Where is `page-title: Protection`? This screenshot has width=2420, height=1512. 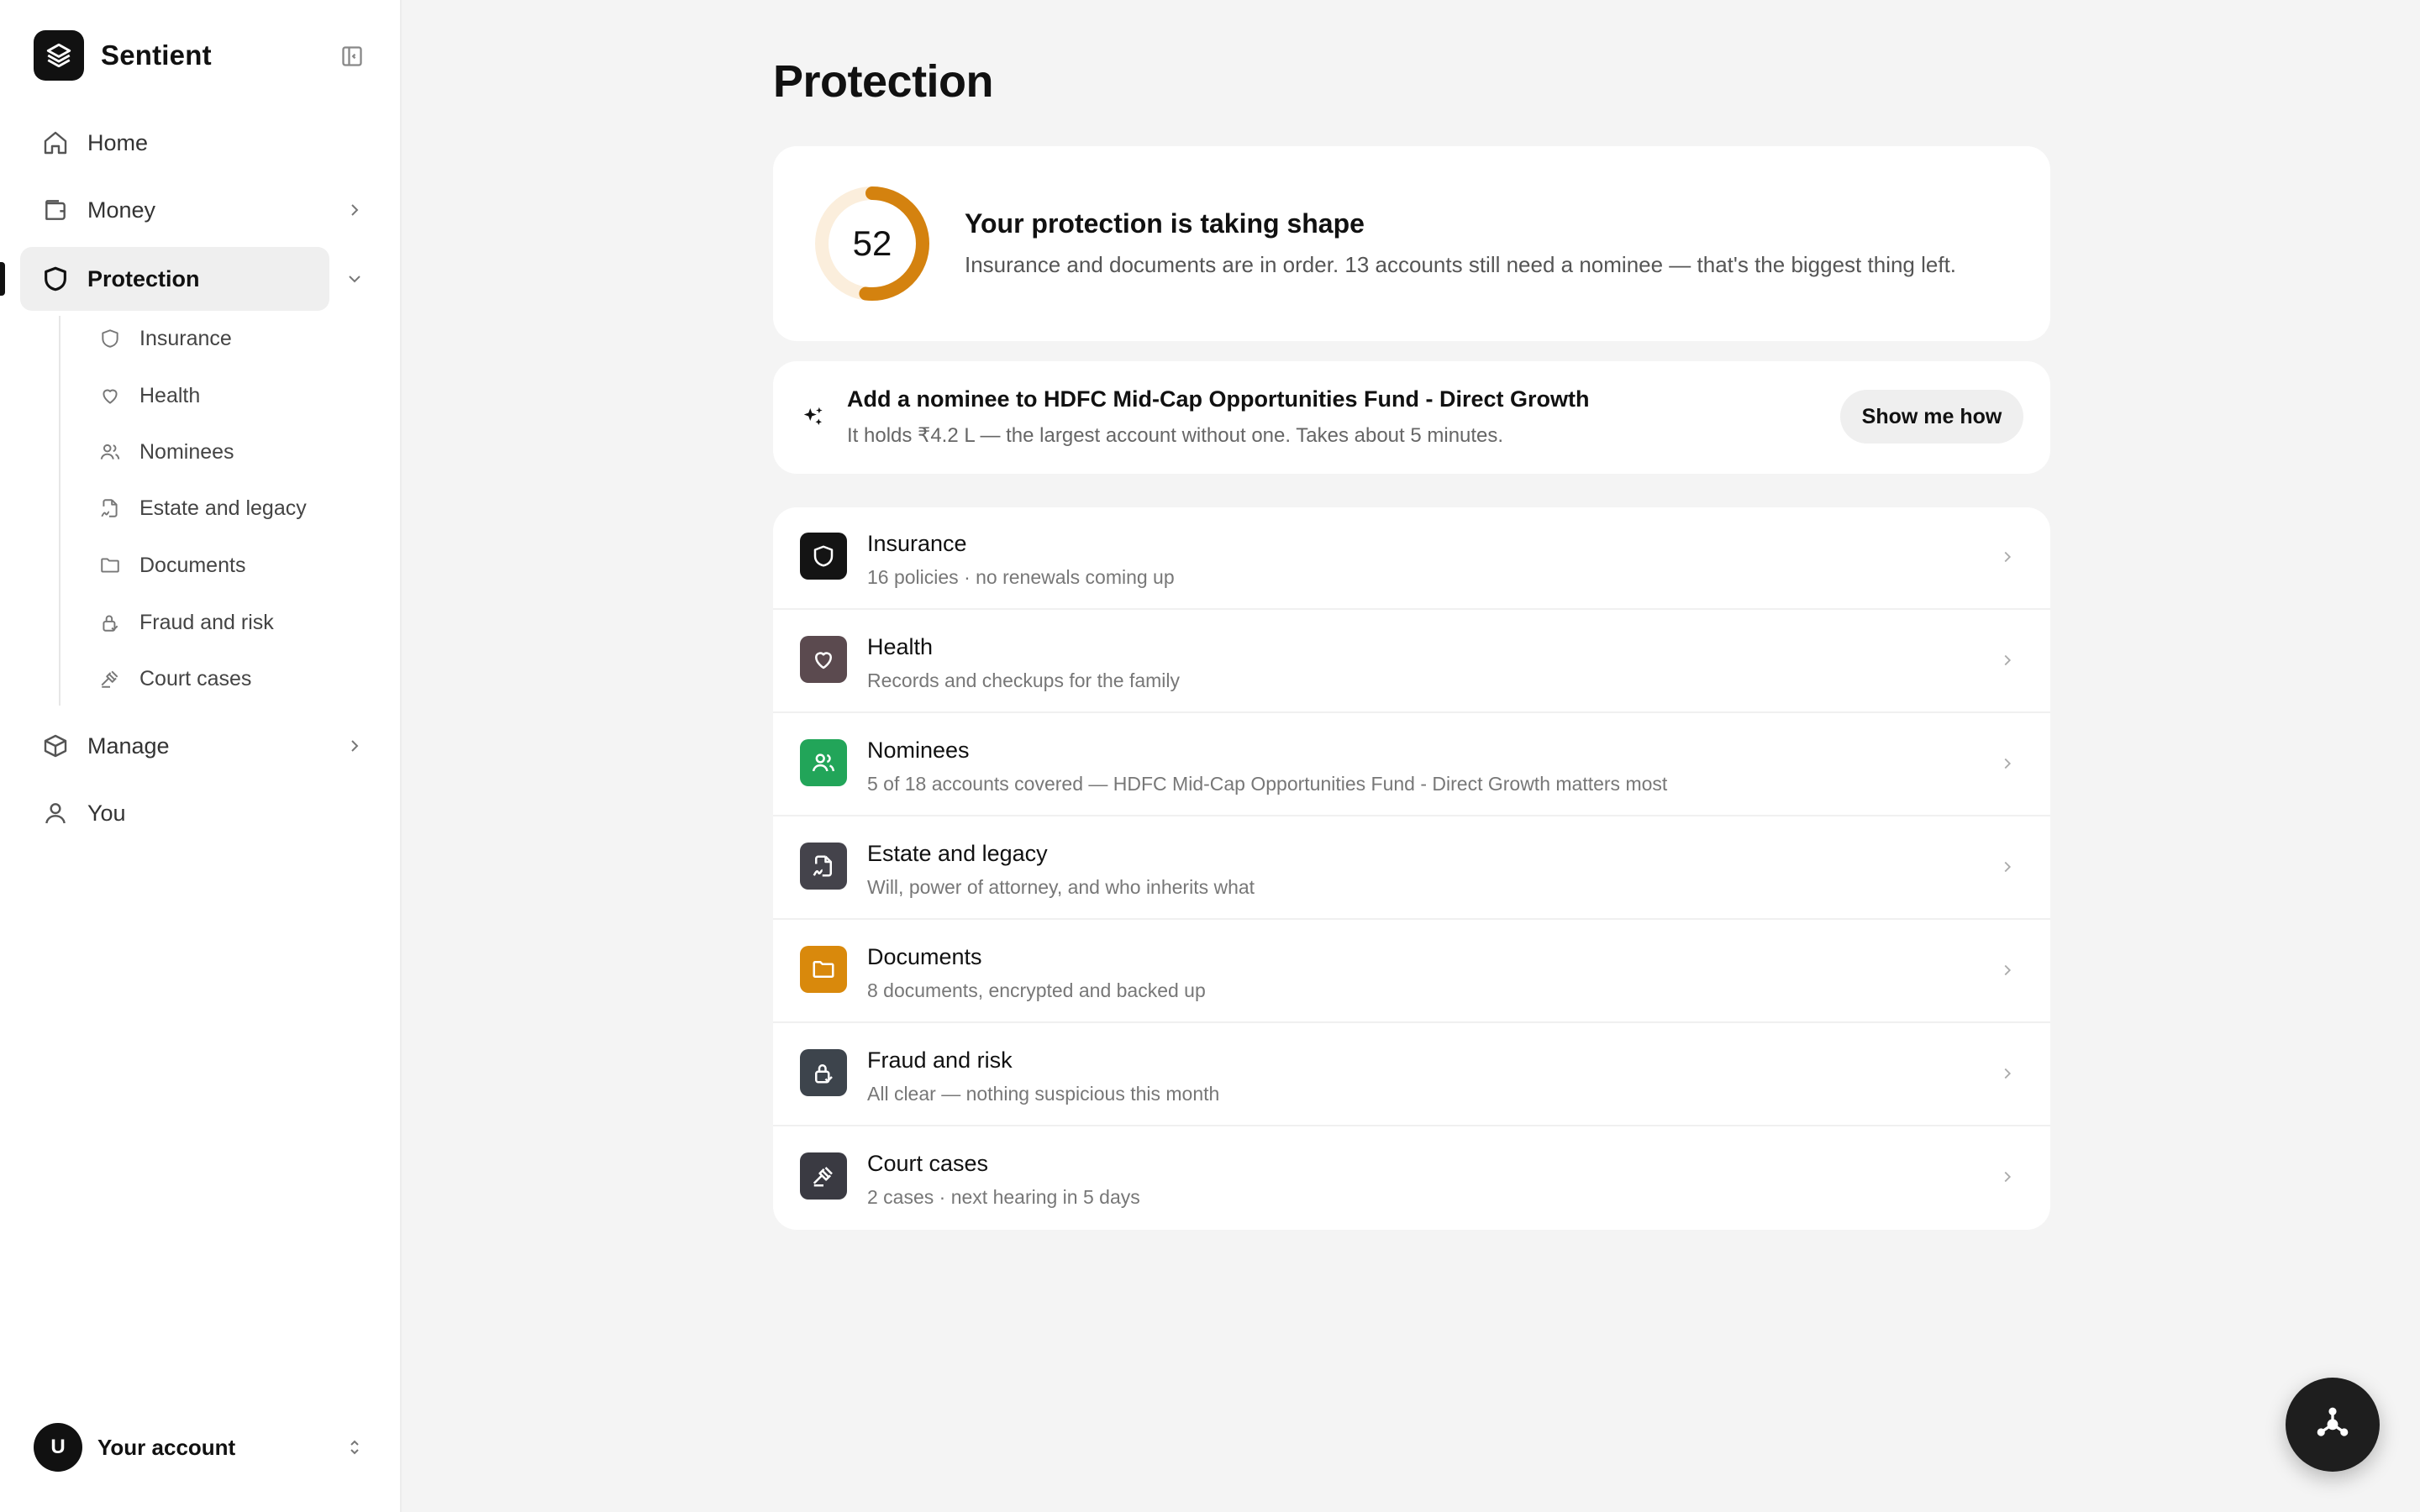
page-title: Protection is located at coordinates (883, 81).